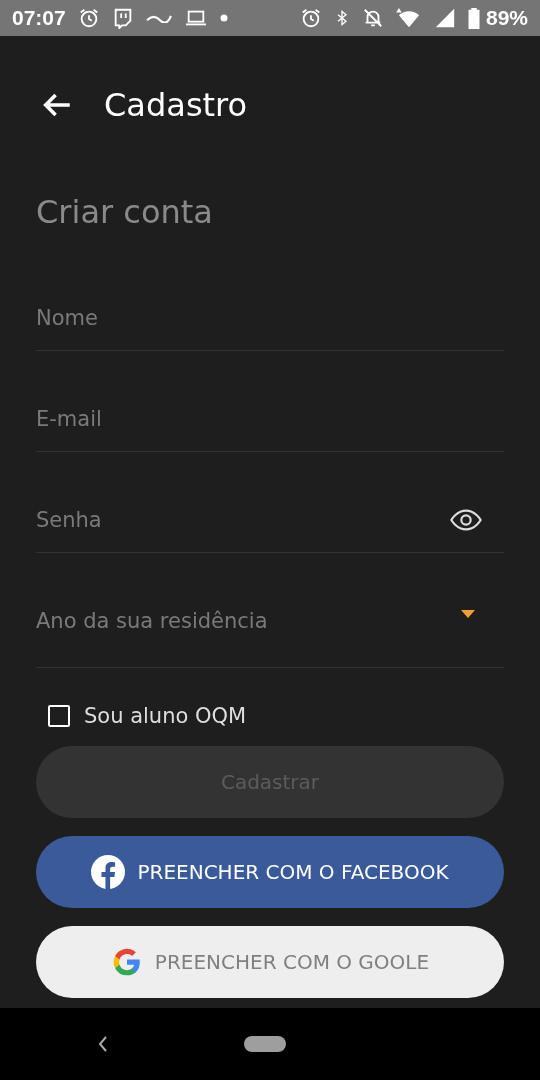 This screenshot has height=1080, width=540. Describe the element at coordinates (270, 610) in the screenshot. I see `year-dropdown: Ano da sua residência` at that location.